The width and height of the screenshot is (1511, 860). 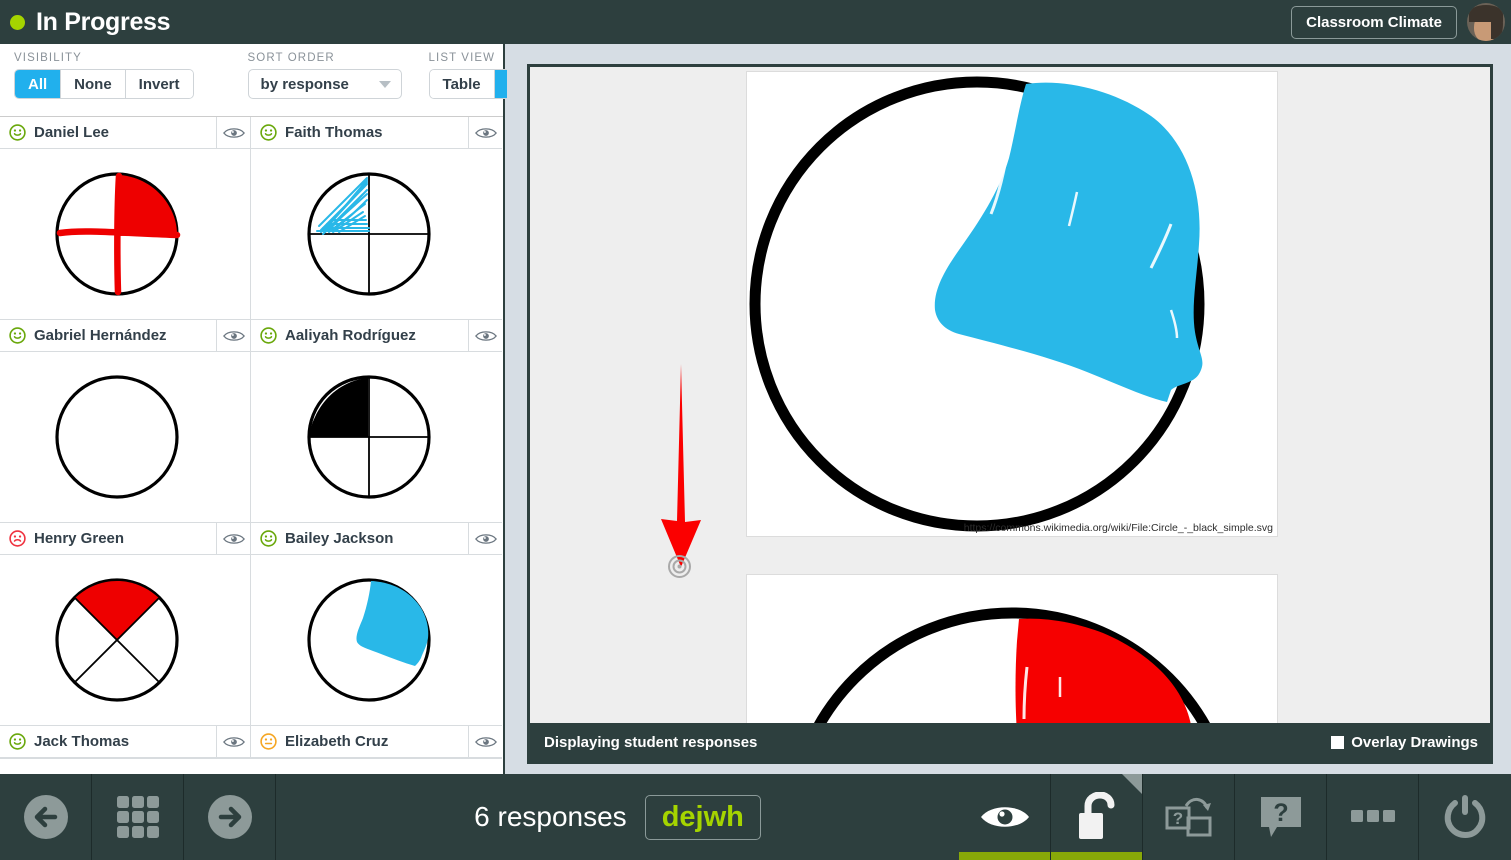 I want to click on response-count: 6 responses, so click(x=550, y=816).